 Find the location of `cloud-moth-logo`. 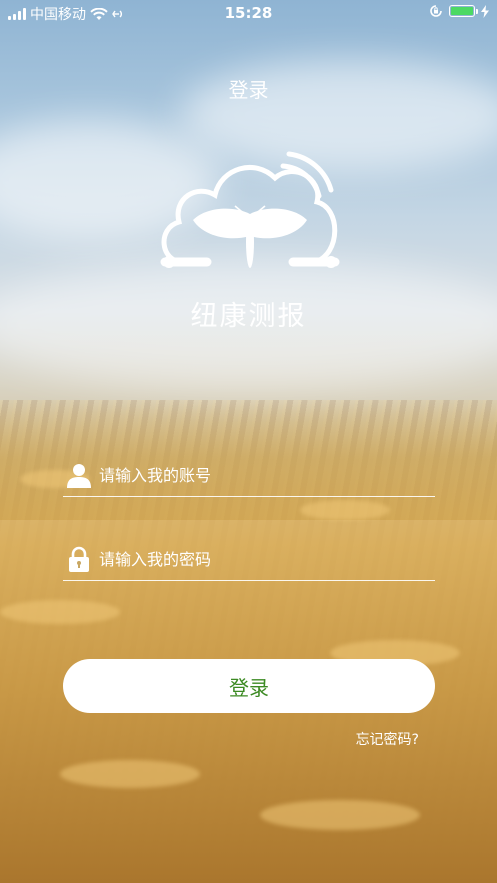

cloud-moth-logo is located at coordinates (250, 209).